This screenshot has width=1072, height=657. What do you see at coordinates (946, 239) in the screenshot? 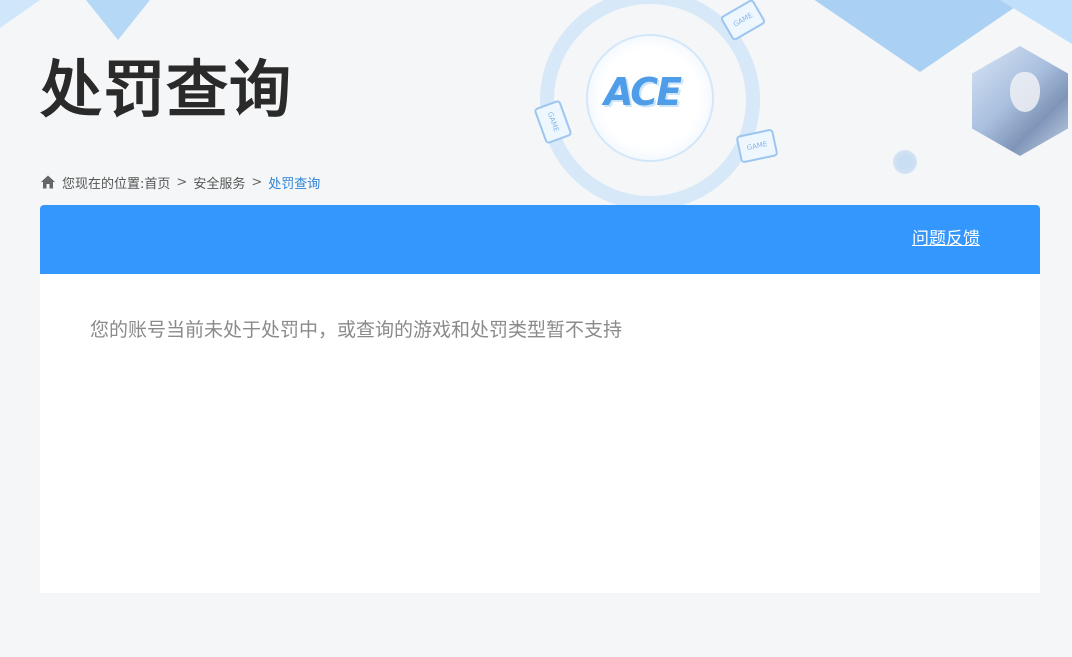
I see `feedback-link: 问题反馈` at bounding box center [946, 239].